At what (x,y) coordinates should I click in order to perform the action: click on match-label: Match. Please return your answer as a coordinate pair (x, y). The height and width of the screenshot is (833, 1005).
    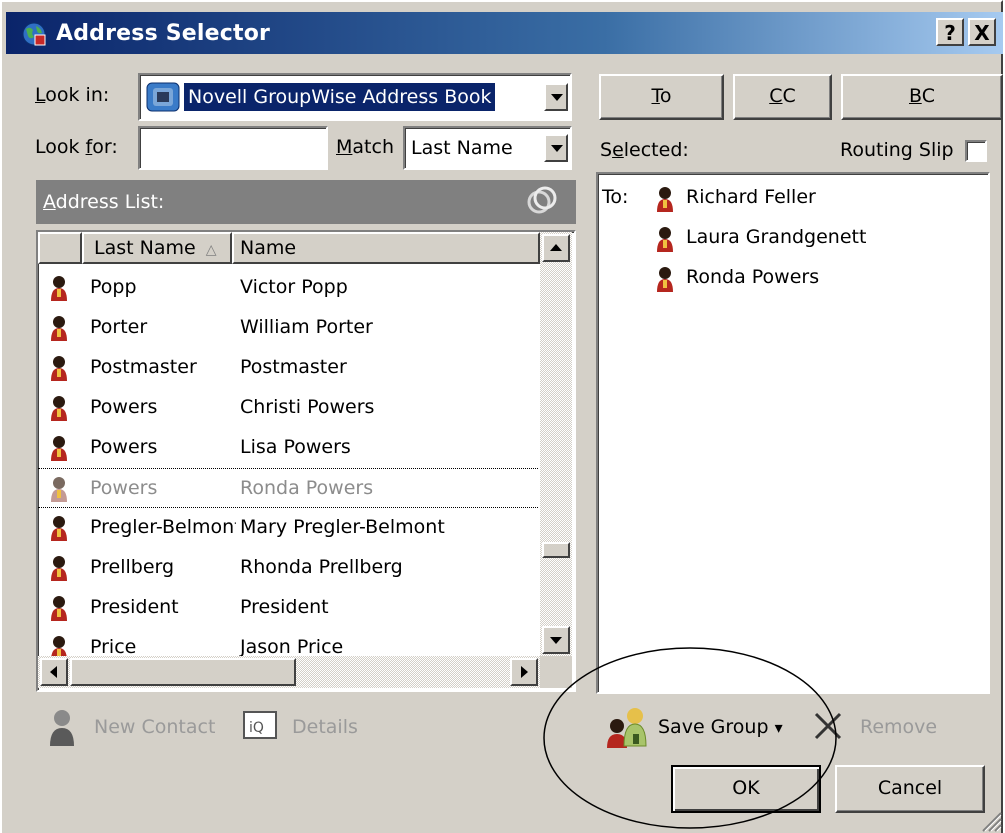
    Looking at the image, I should click on (365, 147).